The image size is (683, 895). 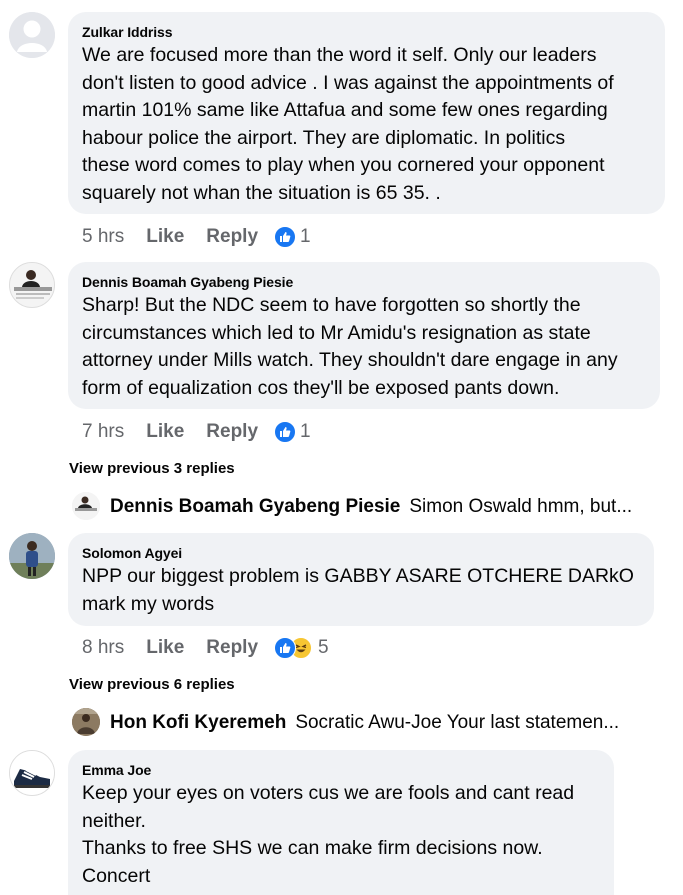 What do you see at coordinates (196, 432) in the screenshot?
I see `comment-actions: 7 hrs Like Reply 1` at bounding box center [196, 432].